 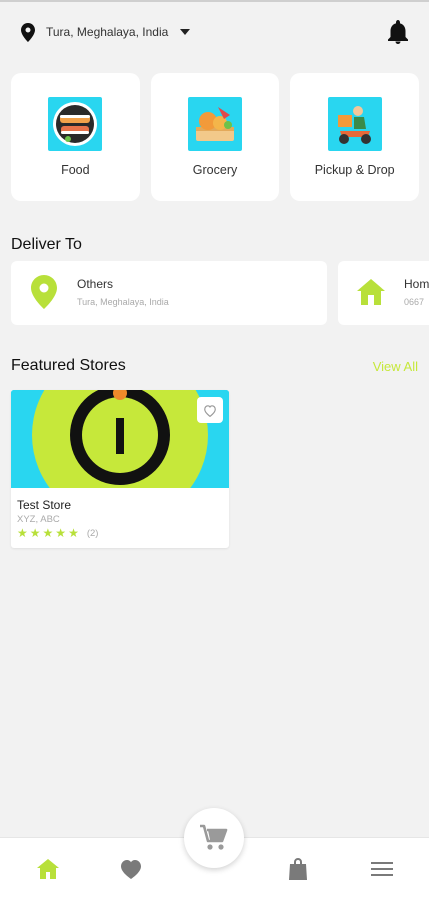 What do you see at coordinates (214, 1) in the screenshot?
I see `status-divider` at bounding box center [214, 1].